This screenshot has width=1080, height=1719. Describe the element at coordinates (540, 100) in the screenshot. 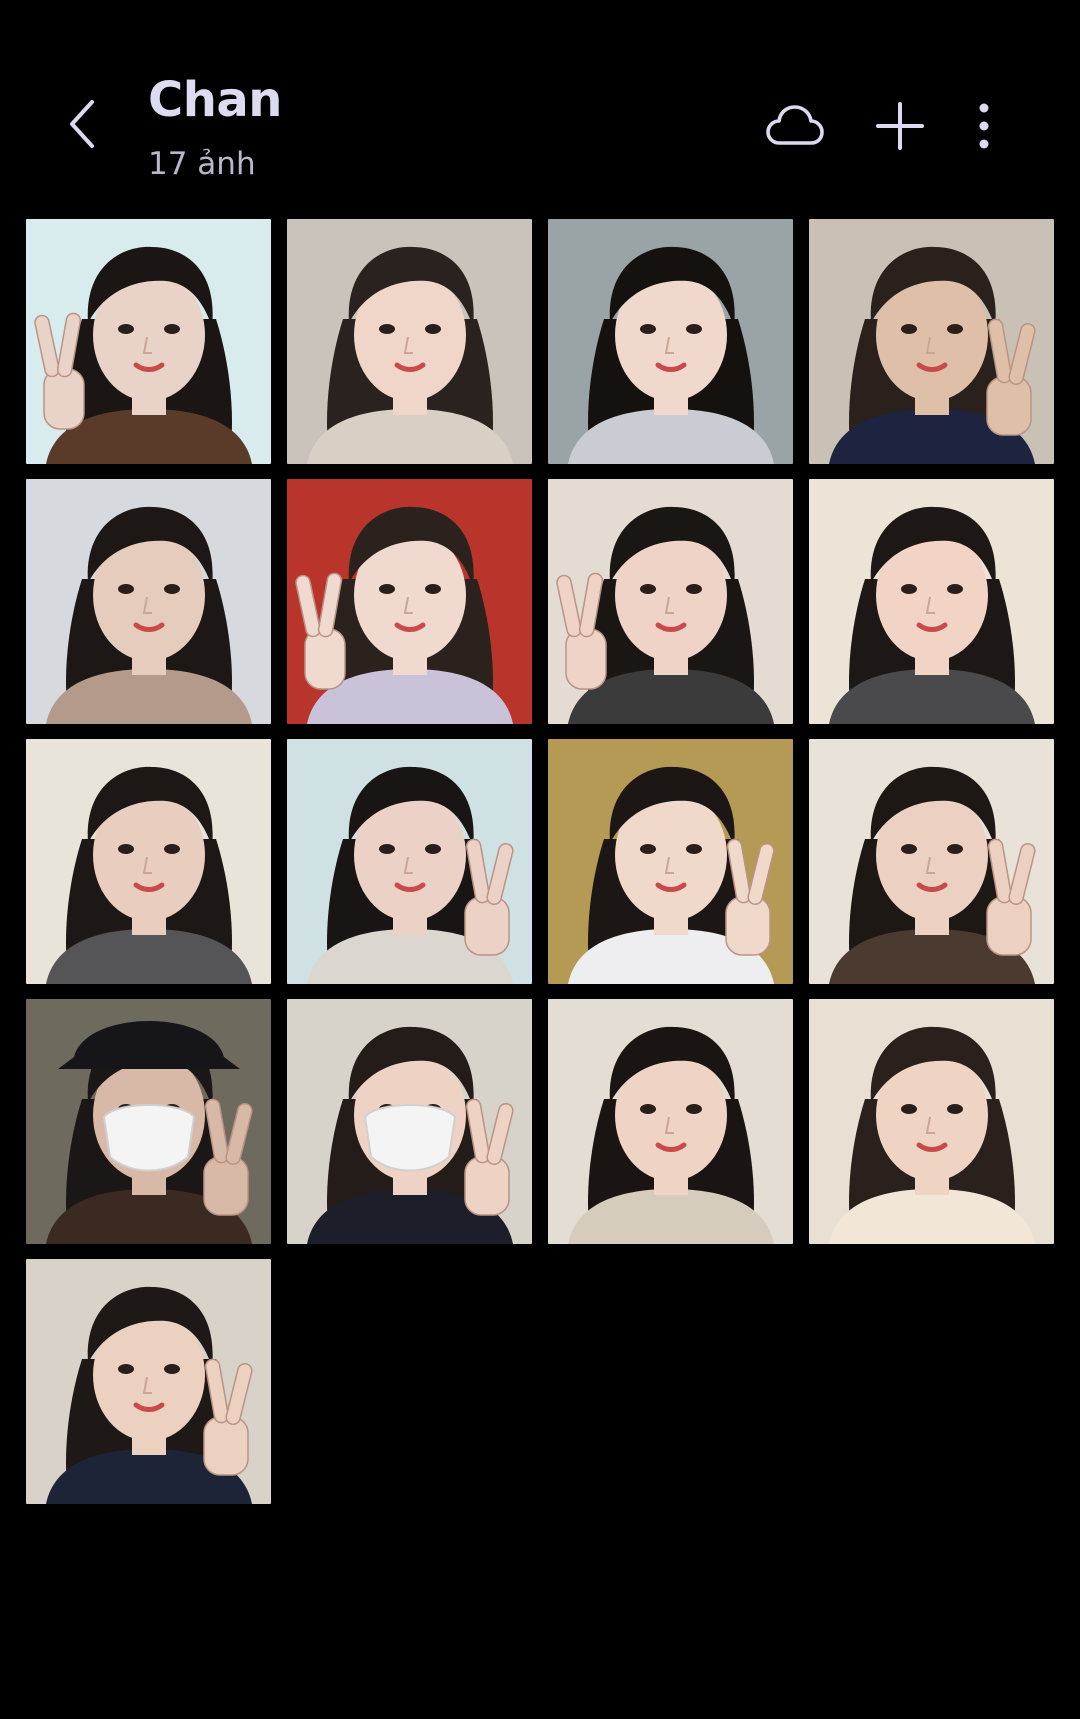

I see `app-bar: Chan 17 ảnh` at that location.